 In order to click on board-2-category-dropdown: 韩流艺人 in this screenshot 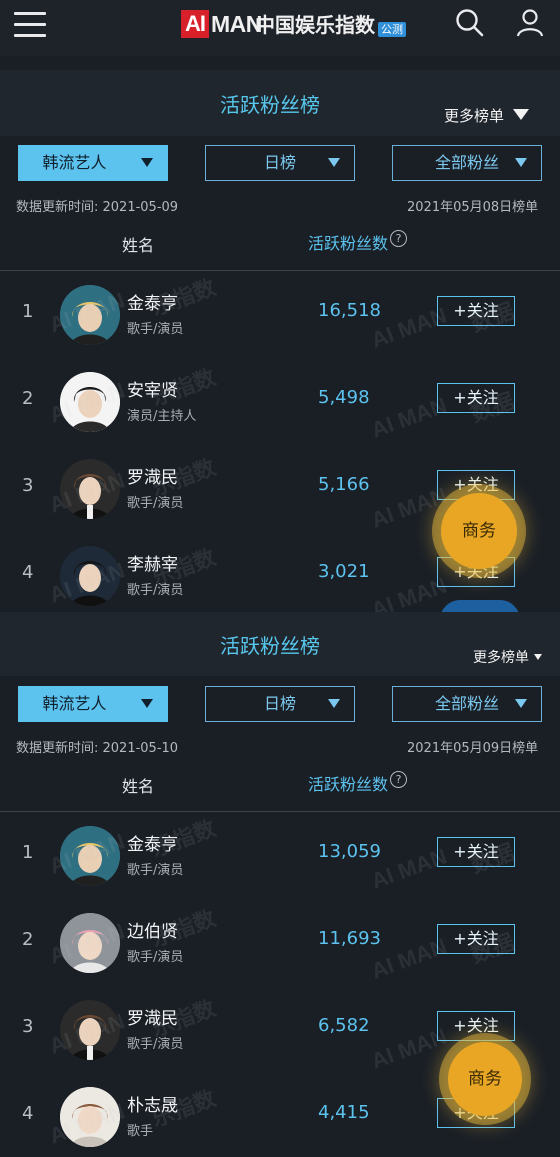, I will do `click(93, 704)`.